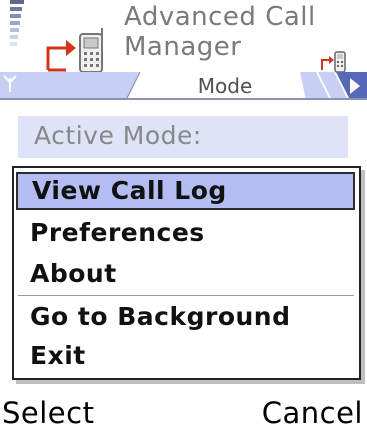 The image size is (367, 432). I want to click on antenna-icon, so click(10, 83).